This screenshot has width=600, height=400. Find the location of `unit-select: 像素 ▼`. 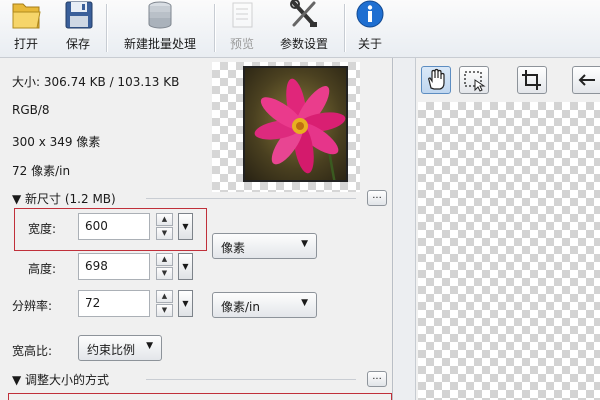

unit-select: 像素 ▼ is located at coordinates (264, 246).